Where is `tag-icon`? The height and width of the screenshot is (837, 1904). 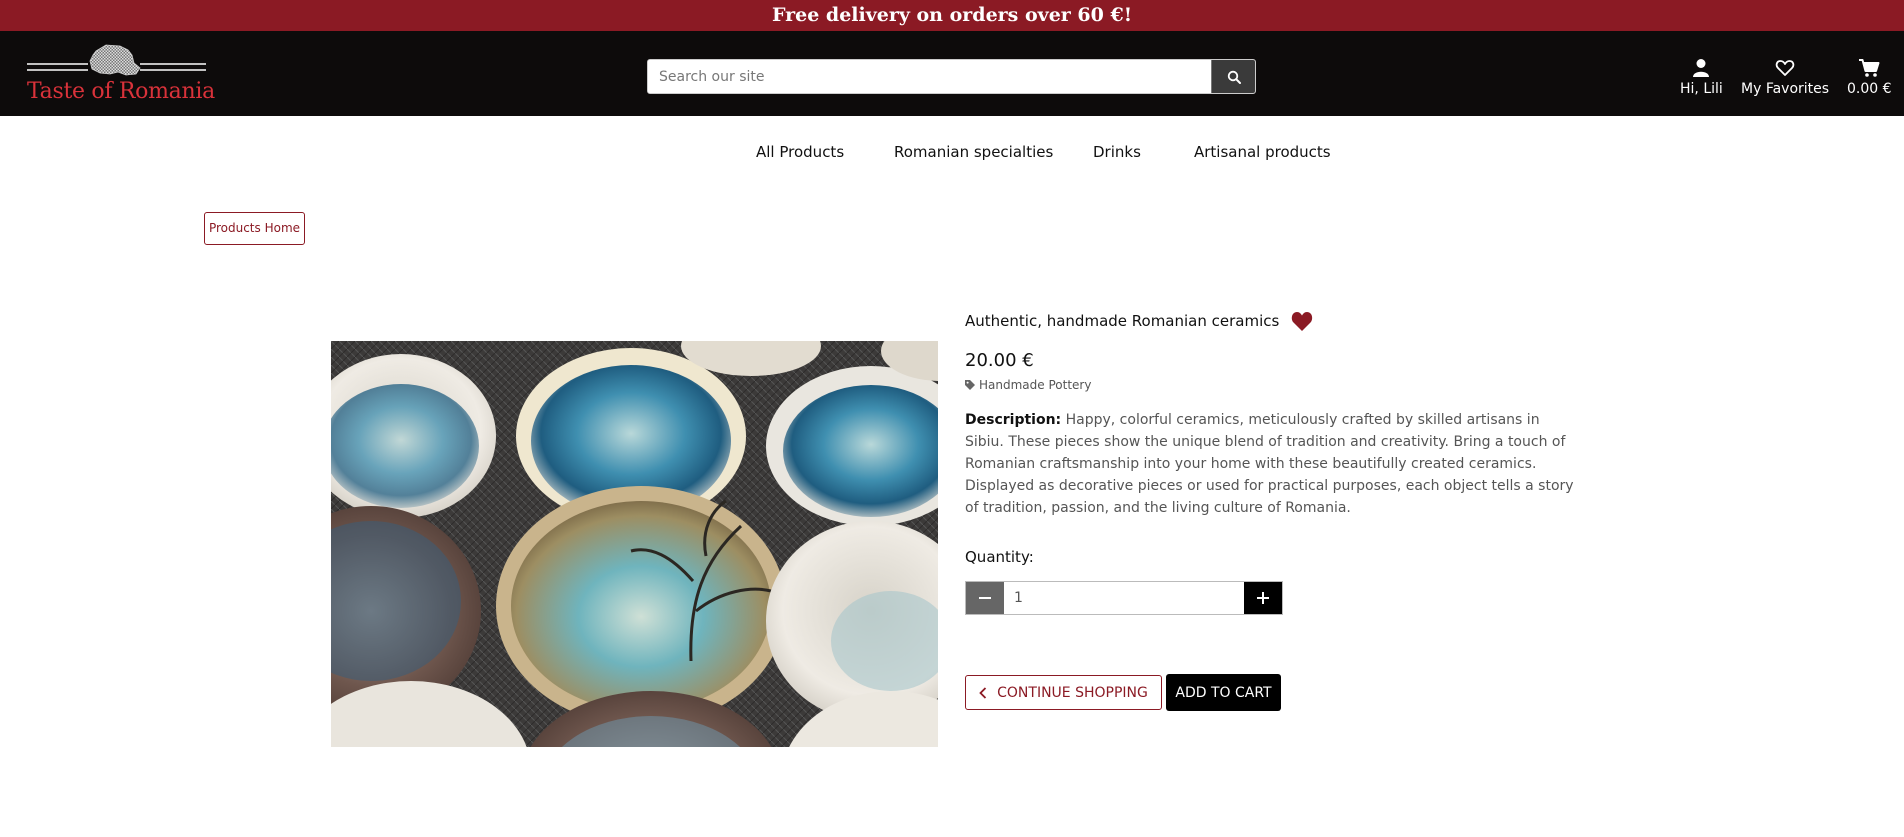
tag-icon is located at coordinates (970, 385).